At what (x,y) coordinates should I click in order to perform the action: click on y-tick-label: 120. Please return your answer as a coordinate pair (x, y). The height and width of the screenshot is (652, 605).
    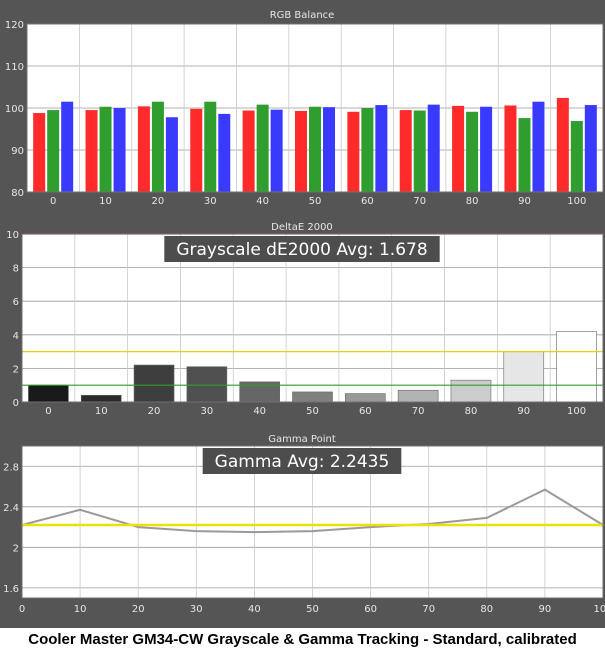
    Looking at the image, I should click on (14, 25).